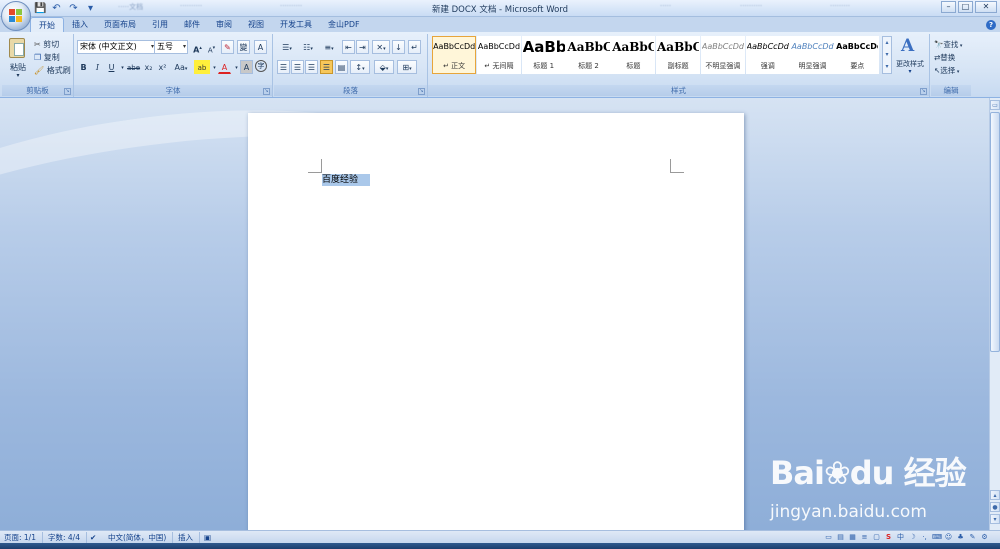 The height and width of the screenshot is (549, 1000). What do you see at coordinates (80, 24) in the screenshot?
I see `tab-insert: 插入` at bounding box center [80, 24].